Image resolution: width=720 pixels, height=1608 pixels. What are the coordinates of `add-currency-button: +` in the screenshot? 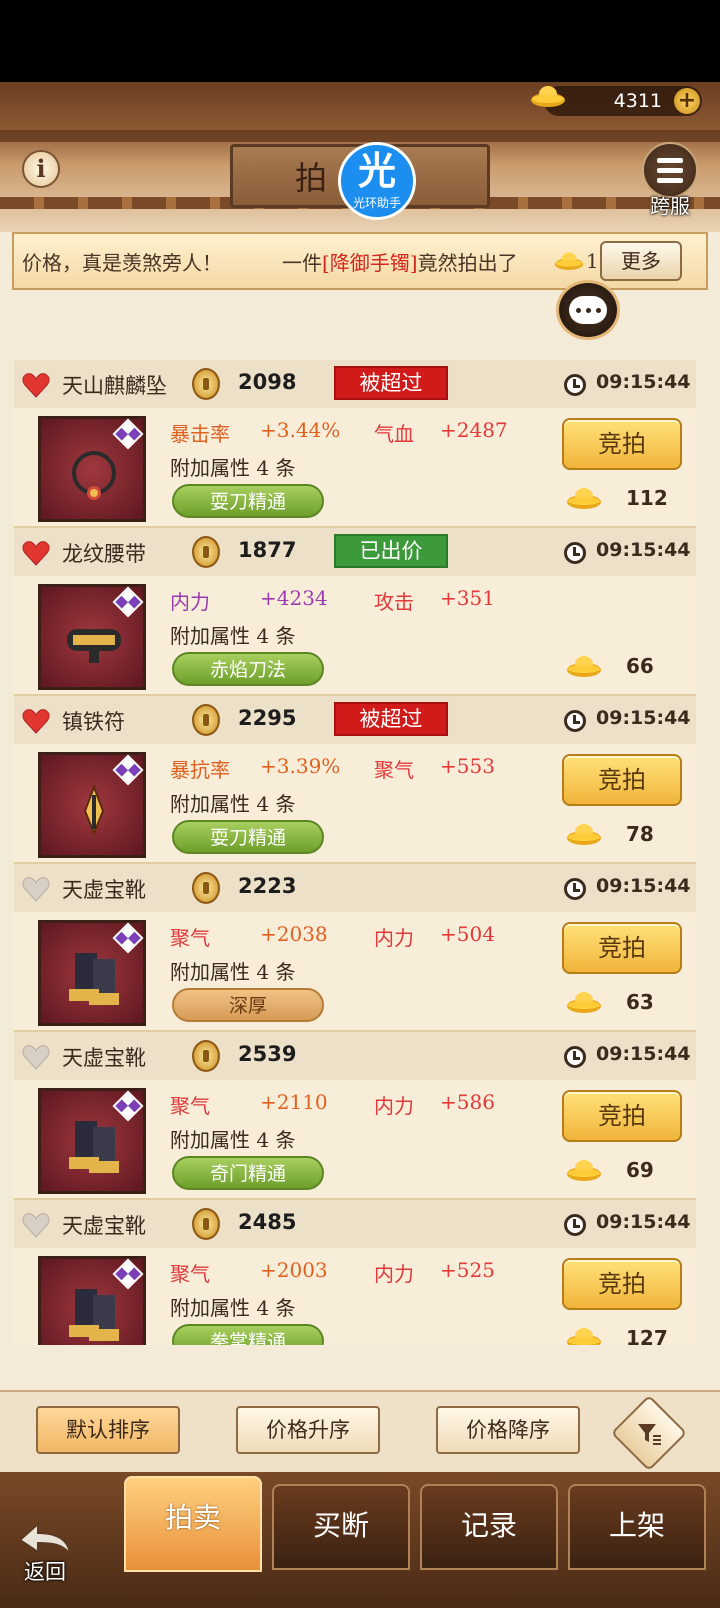 It's located at (687, 101).